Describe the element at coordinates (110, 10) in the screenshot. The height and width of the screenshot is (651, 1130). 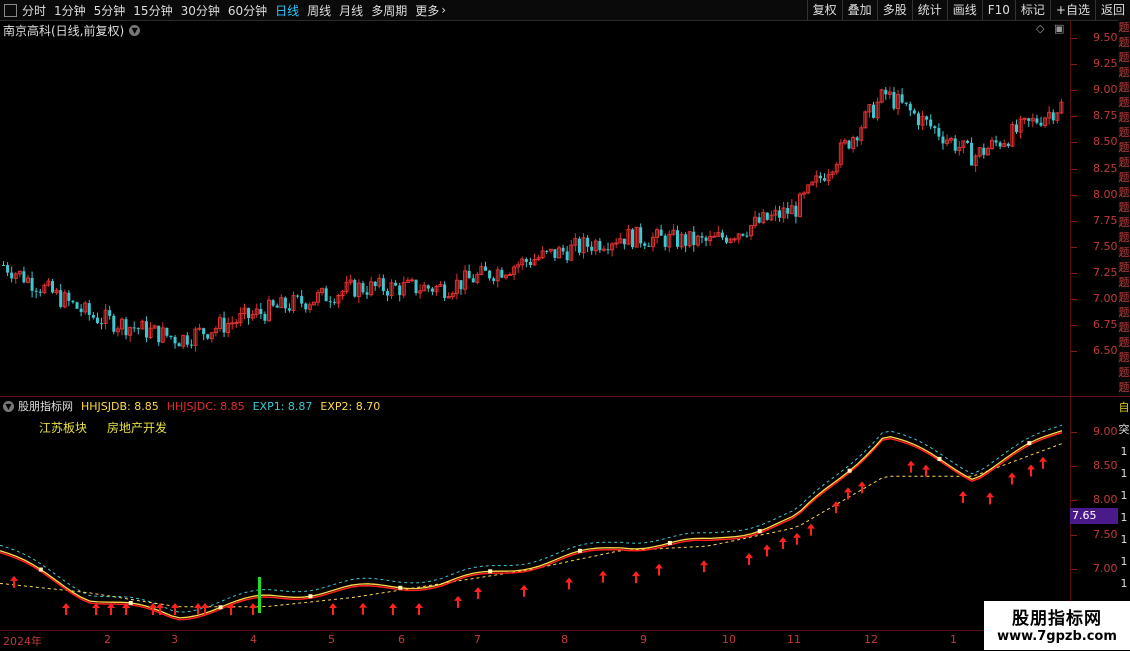
I see `tab-period-2: 5分钟` at that location.